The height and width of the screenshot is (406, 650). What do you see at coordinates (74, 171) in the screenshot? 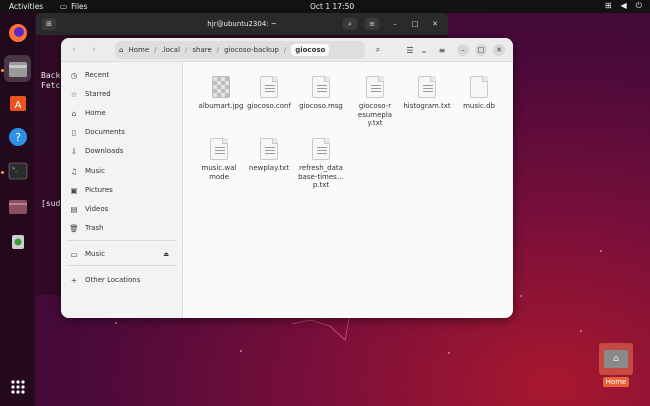
I see `music-icon: ♫` at bounding box center [74, 171].